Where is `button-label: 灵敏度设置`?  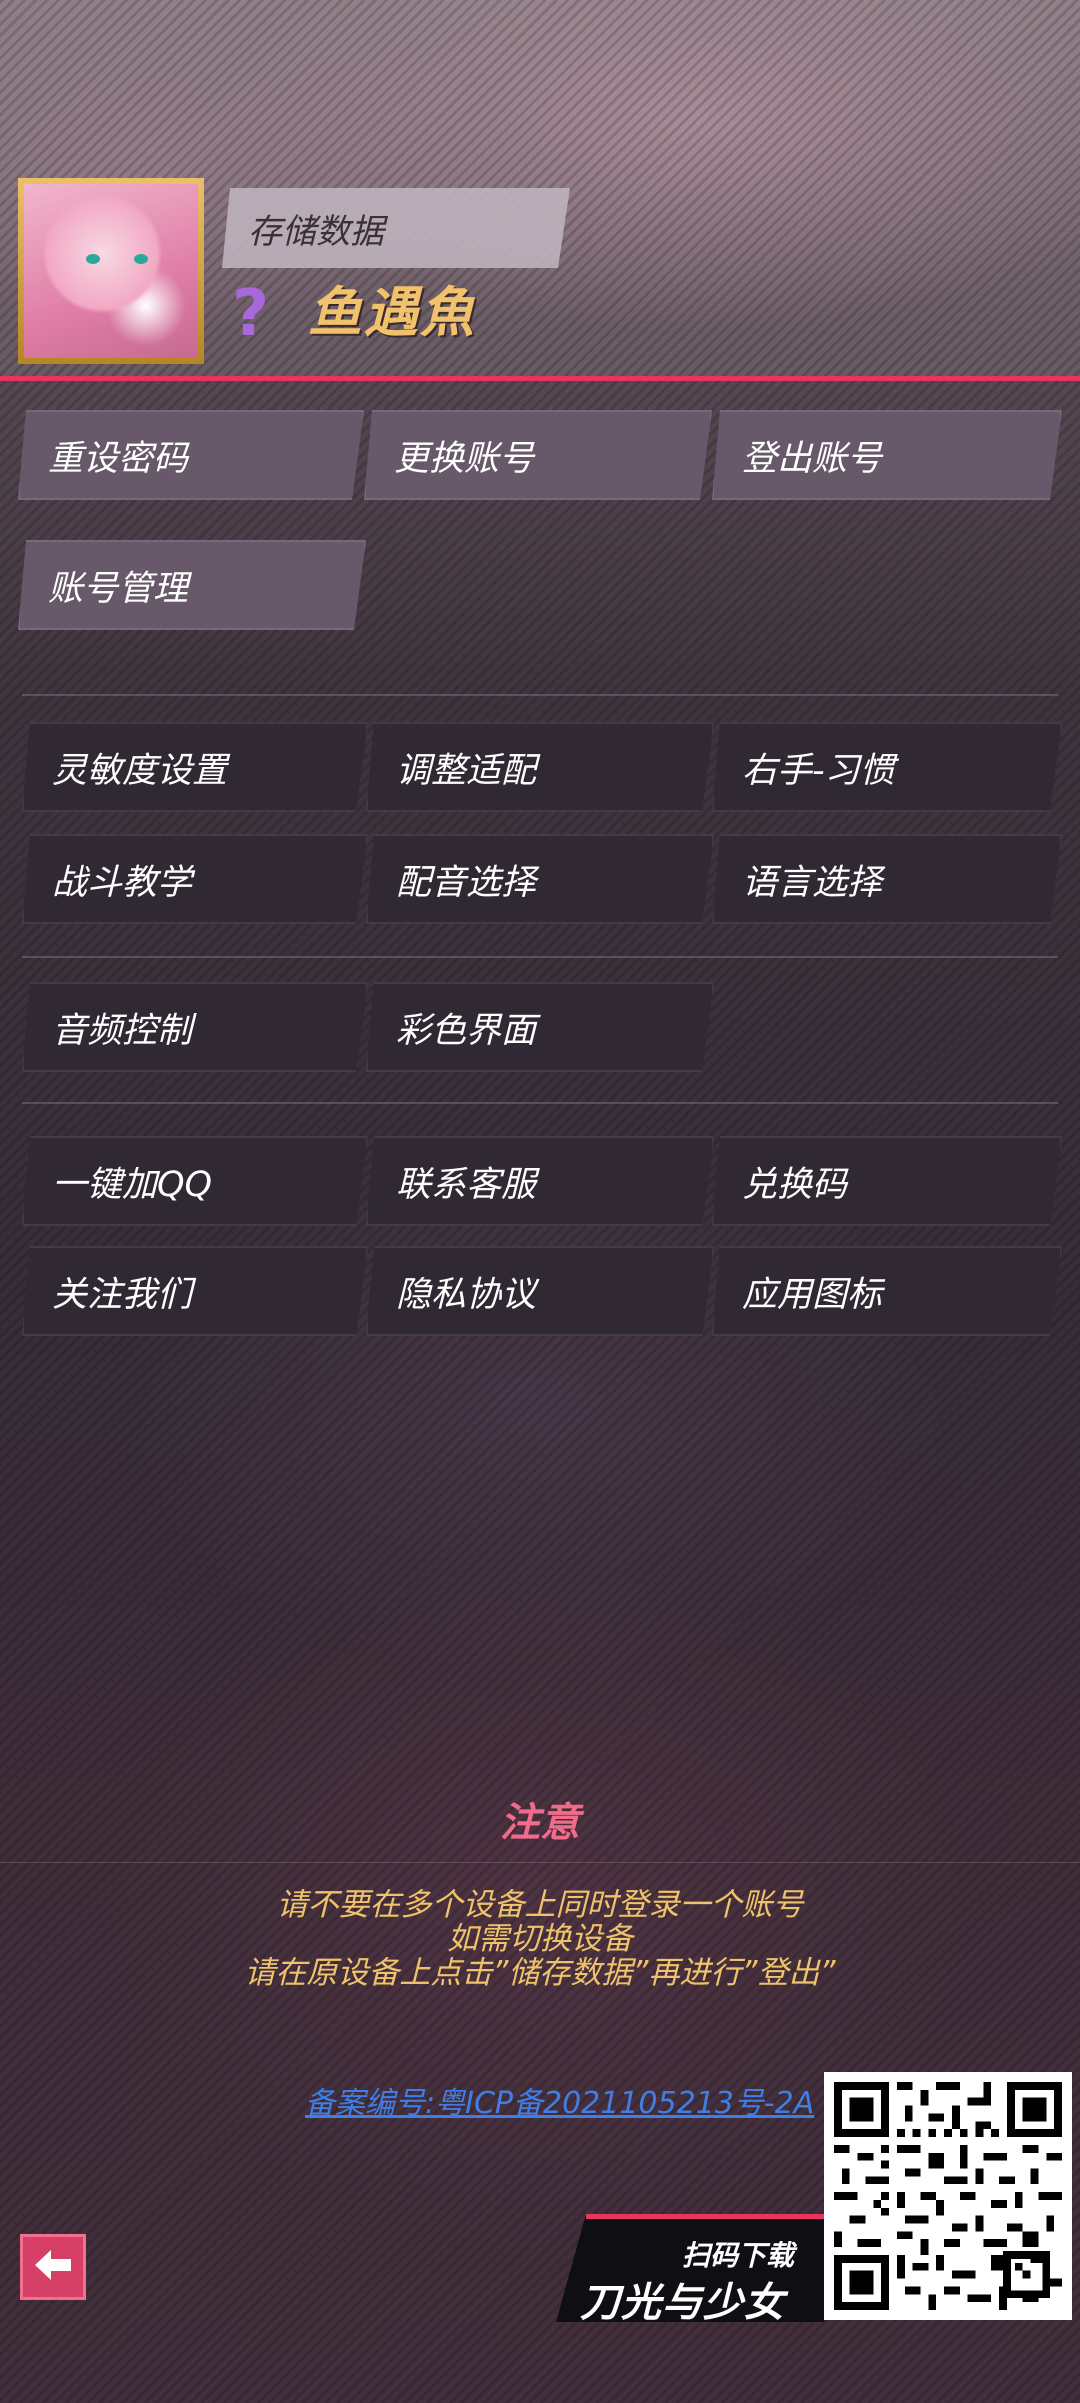
button-label: 灵敏度设置 is located at coordinates (140, 770).